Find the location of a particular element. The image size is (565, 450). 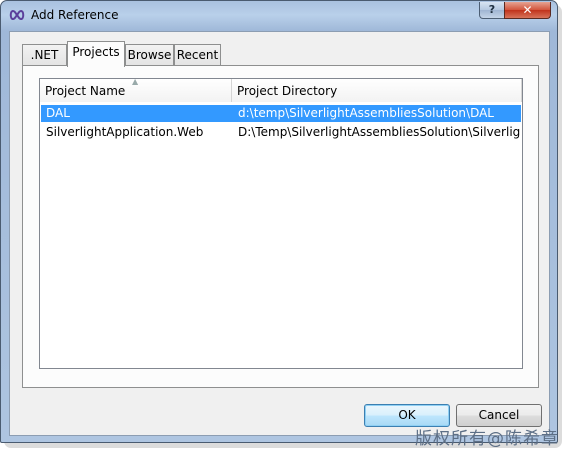

column-header-project-directory: Project Directory is located at coordinates (377, 90).